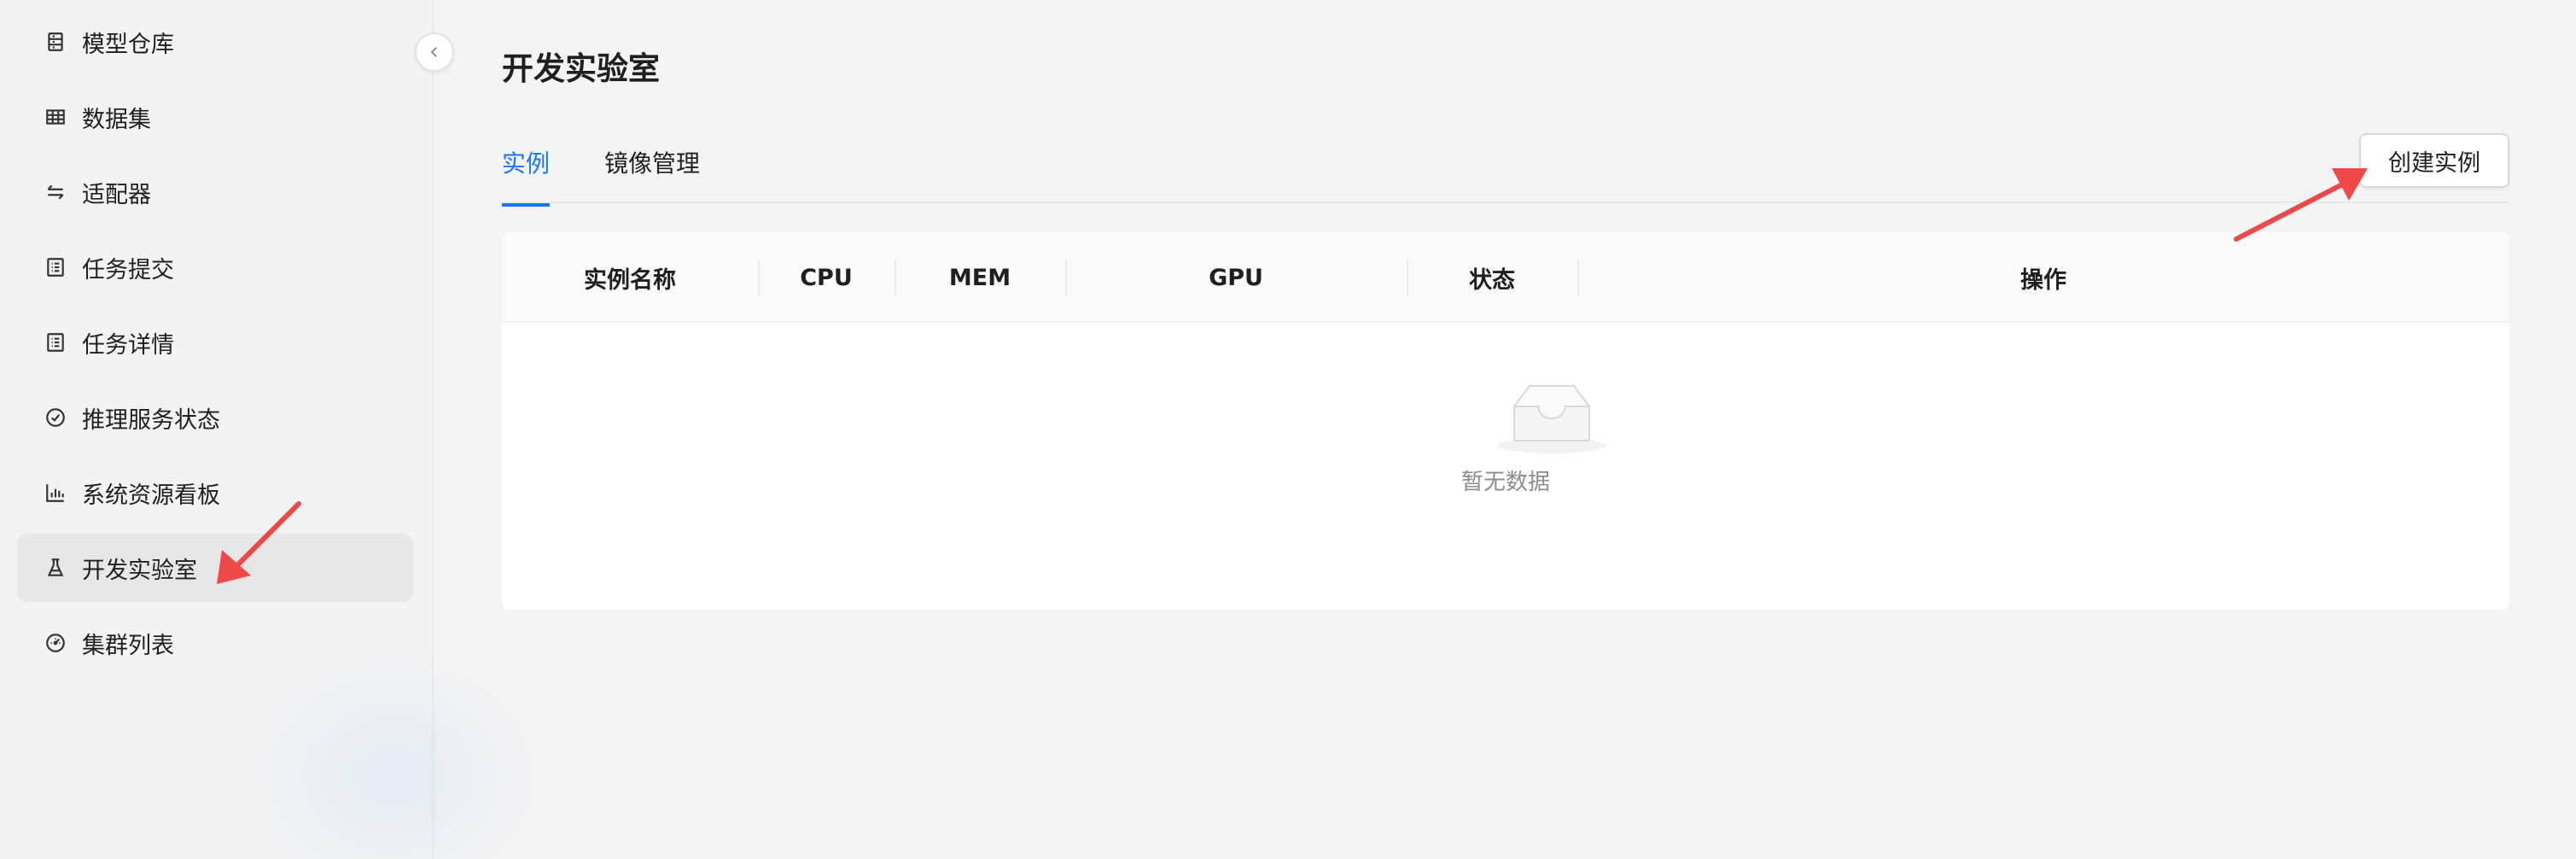  What do you see at coordinates (2434, 160) in the screenshot?
I see `create-instance-button: 创建实例` at bounding box center [2434, 160].